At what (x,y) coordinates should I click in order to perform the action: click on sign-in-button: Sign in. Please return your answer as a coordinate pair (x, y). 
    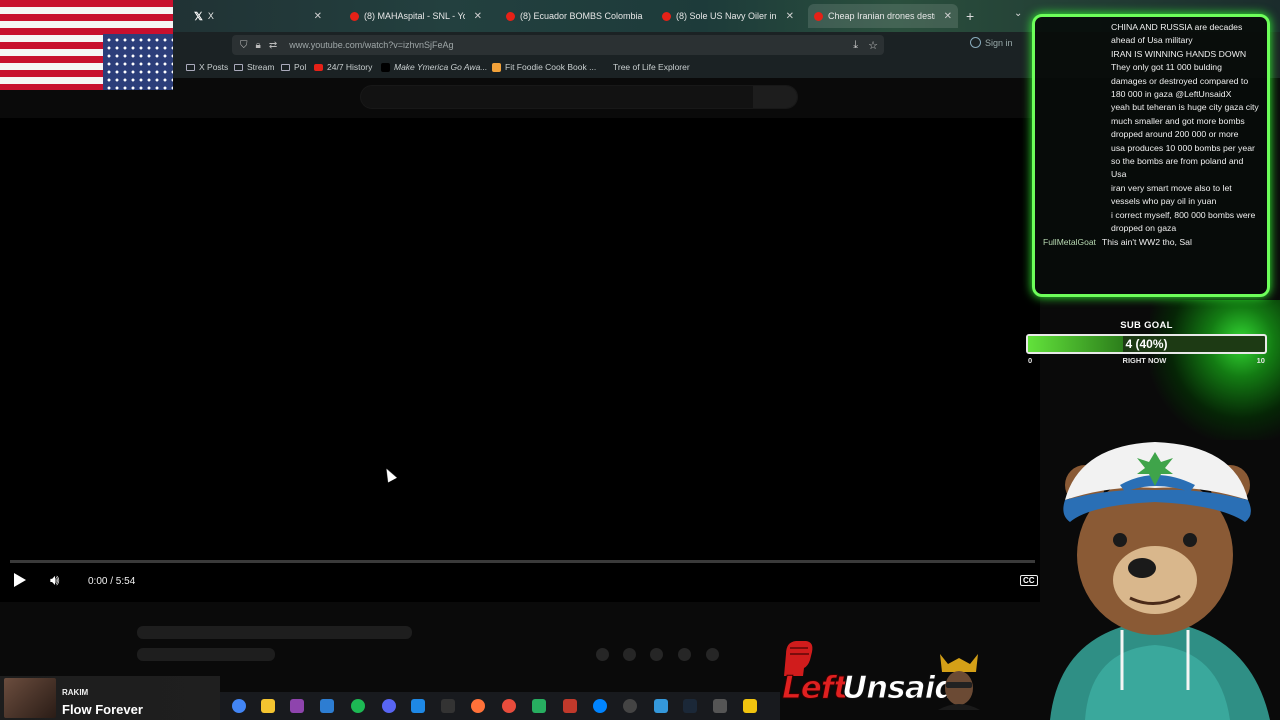
    Looking at the image, I should click on (991, 42).